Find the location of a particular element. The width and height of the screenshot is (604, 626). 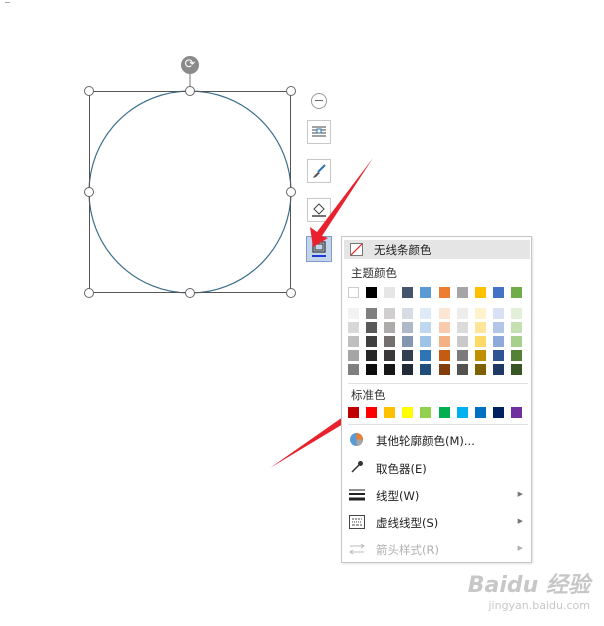

no-color-icon is located at coordinates (356, 249).